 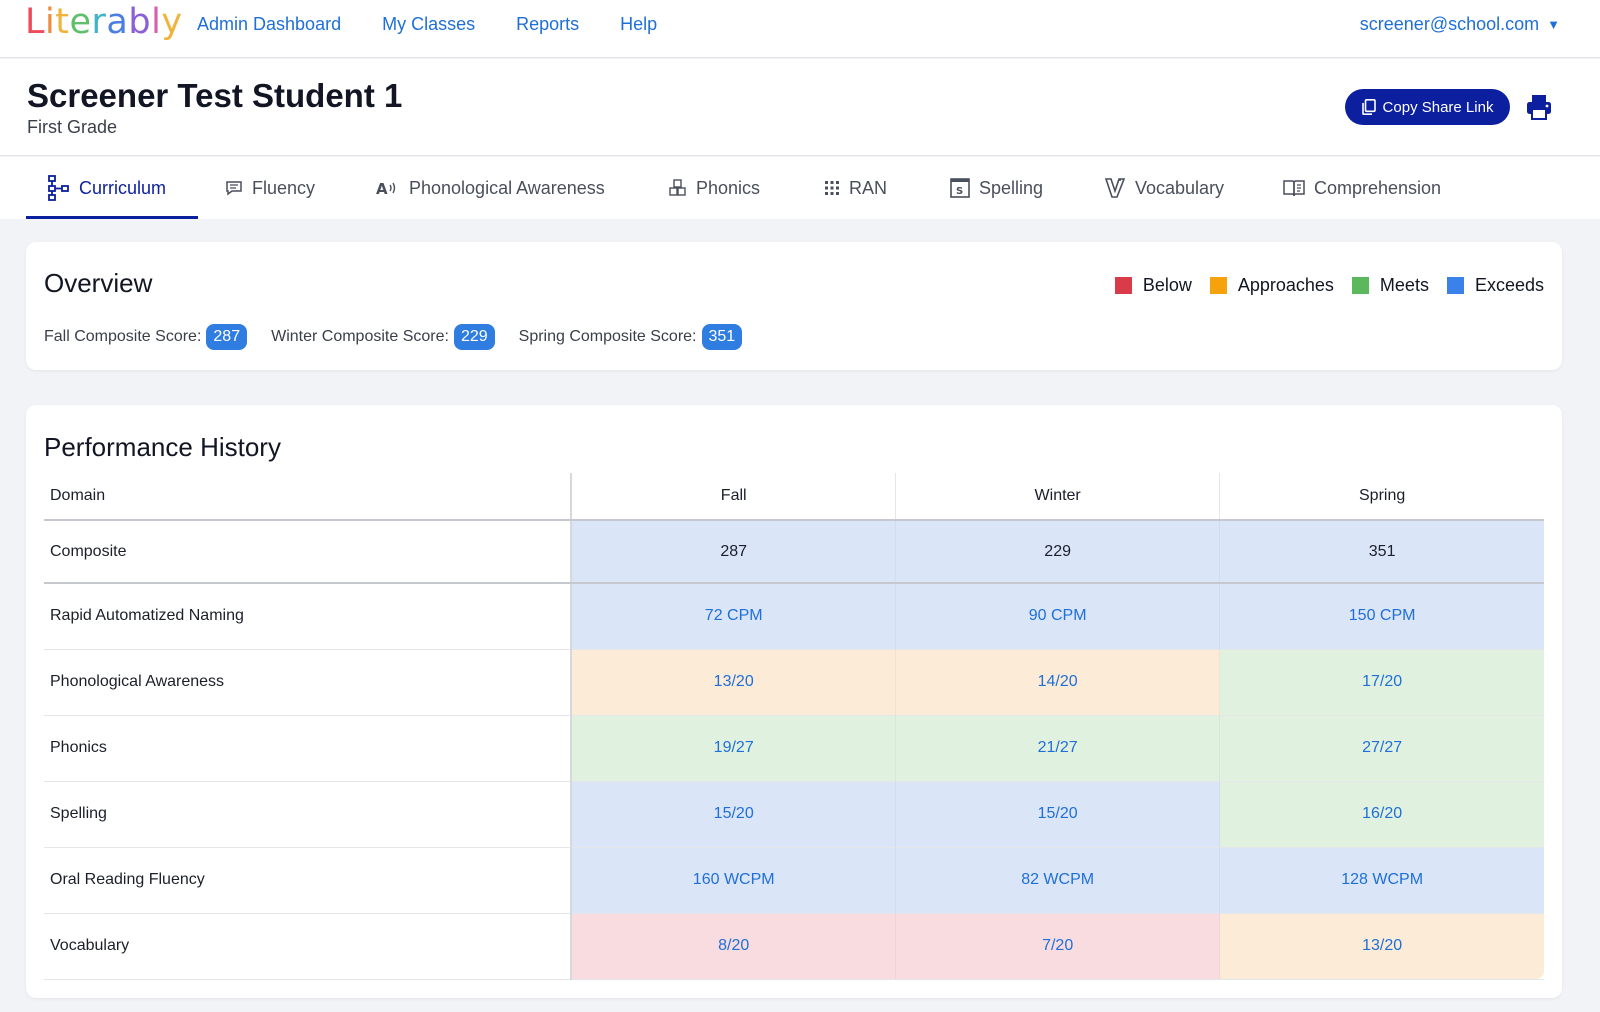 What do you see at coordinates (733, 814) in the screenshot?
I see `score-cell-fall: 15/20` at bounding box center [733, 814].